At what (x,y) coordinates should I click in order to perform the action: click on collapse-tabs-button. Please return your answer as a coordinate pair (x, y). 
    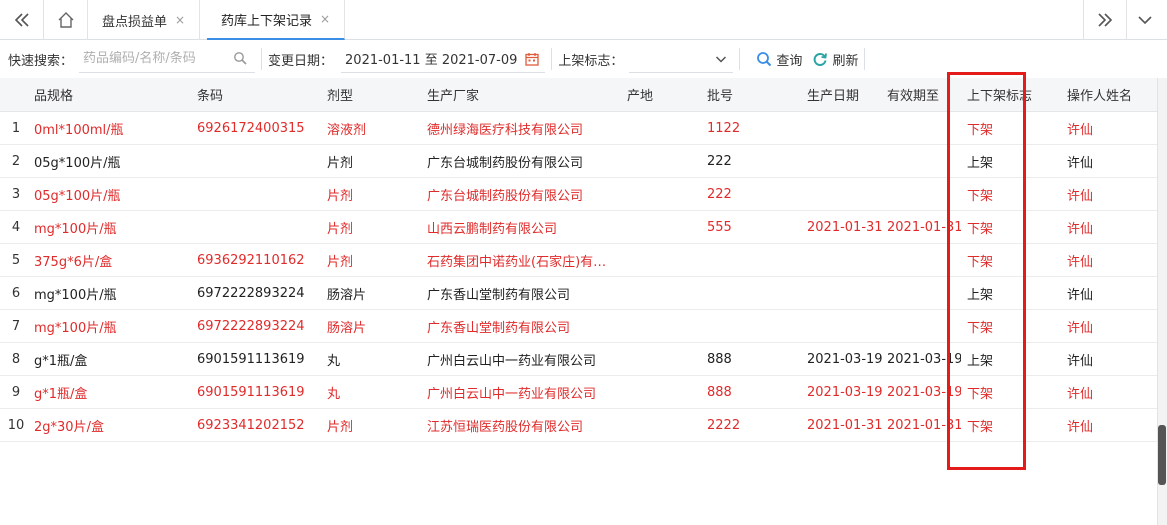
    Looking at the image, I should click on (22, 20).